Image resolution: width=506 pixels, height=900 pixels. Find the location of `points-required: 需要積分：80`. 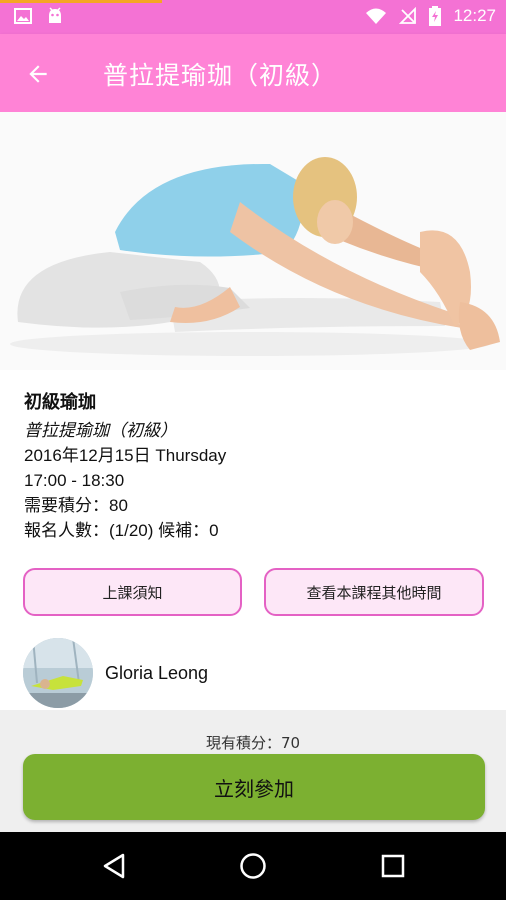

points-required: 需要積分：80 is located at coordinates (76, 505).